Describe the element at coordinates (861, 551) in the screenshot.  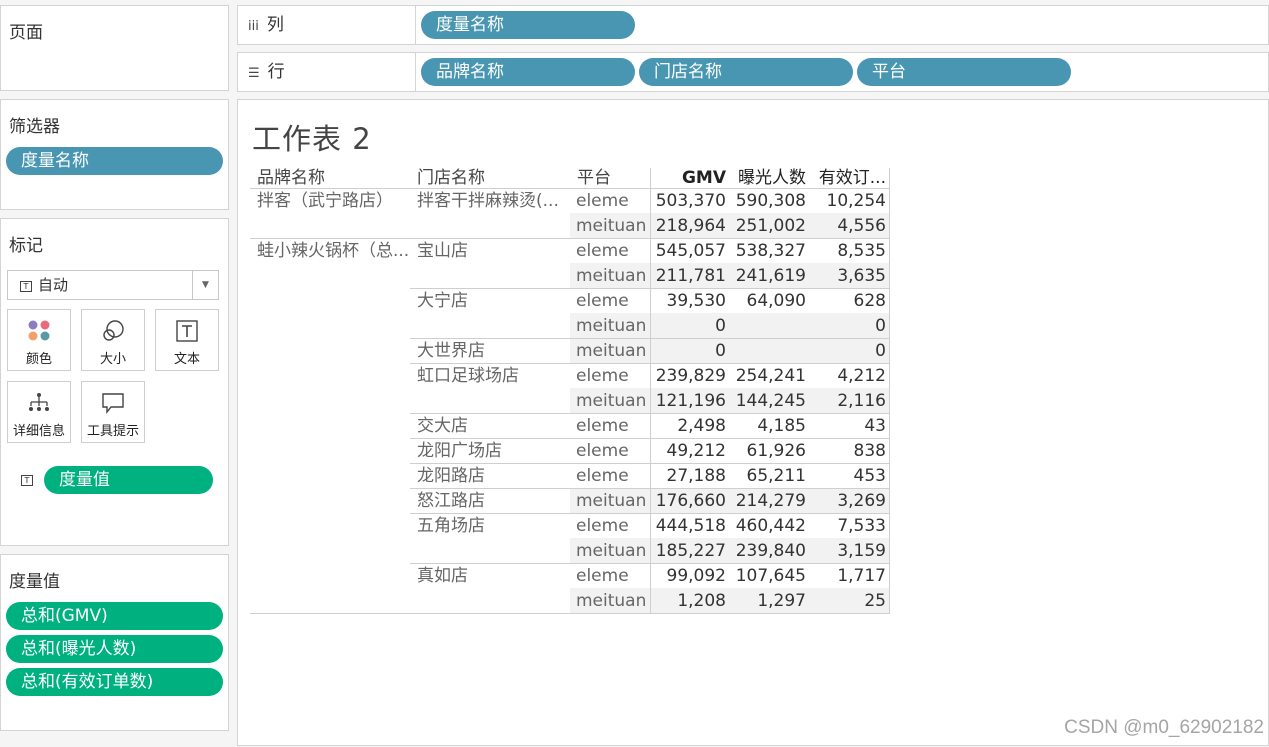
I see `orders-cell: 3,159` at that location.